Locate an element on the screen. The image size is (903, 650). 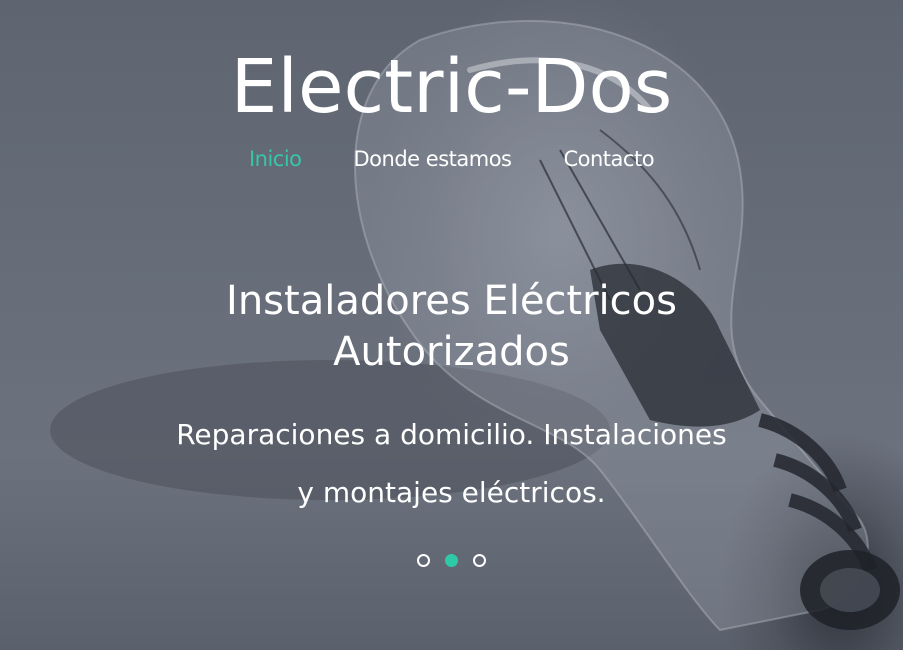
hero-headline-line2: Autorizados is located at coordinates (451, 352).